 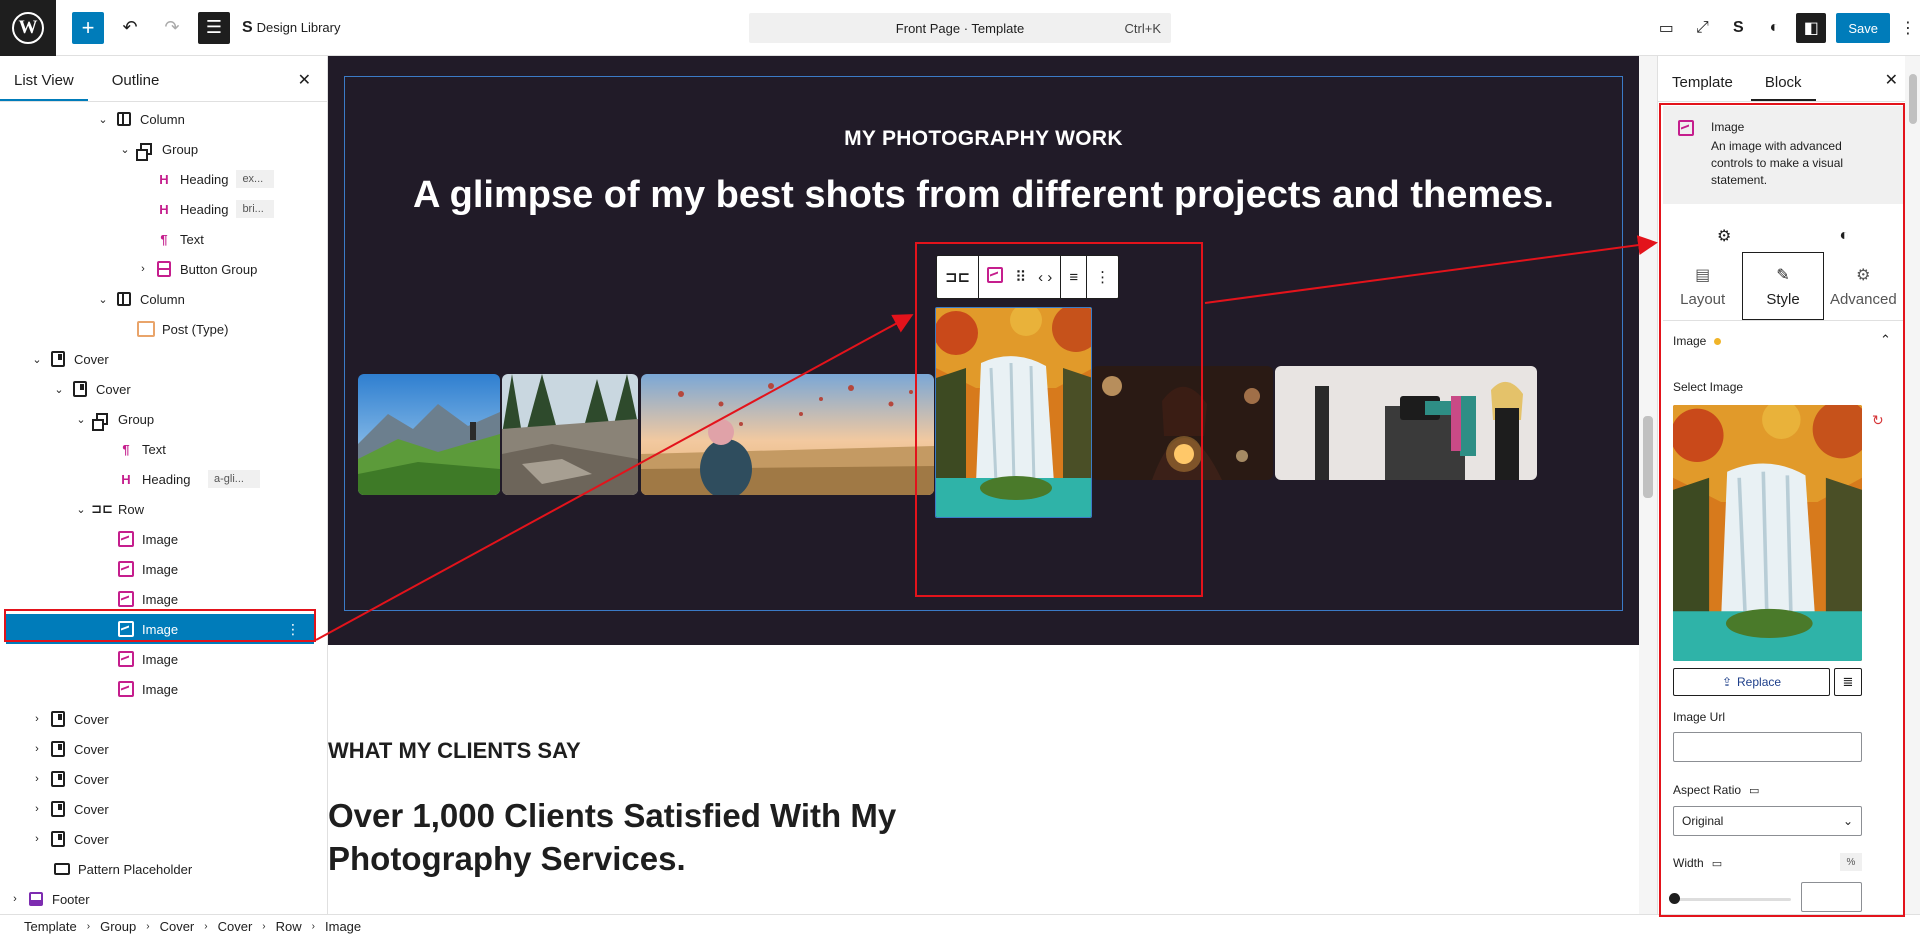 What do you see at coordinates (163, 329) in the screenshot?
I see `list-item: Post (Type)` at bounding box center [163, 329].